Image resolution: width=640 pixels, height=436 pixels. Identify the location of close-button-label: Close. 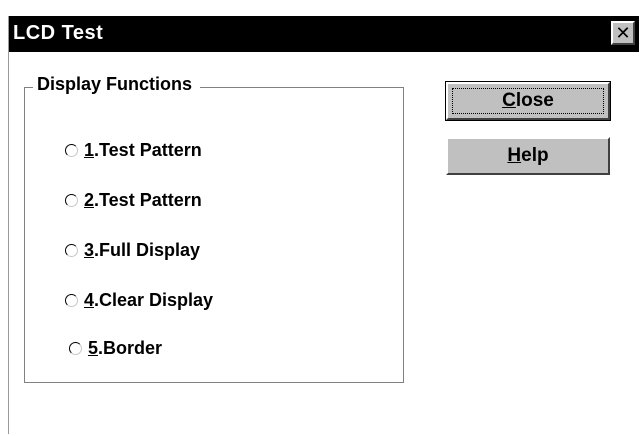
(528, 100).